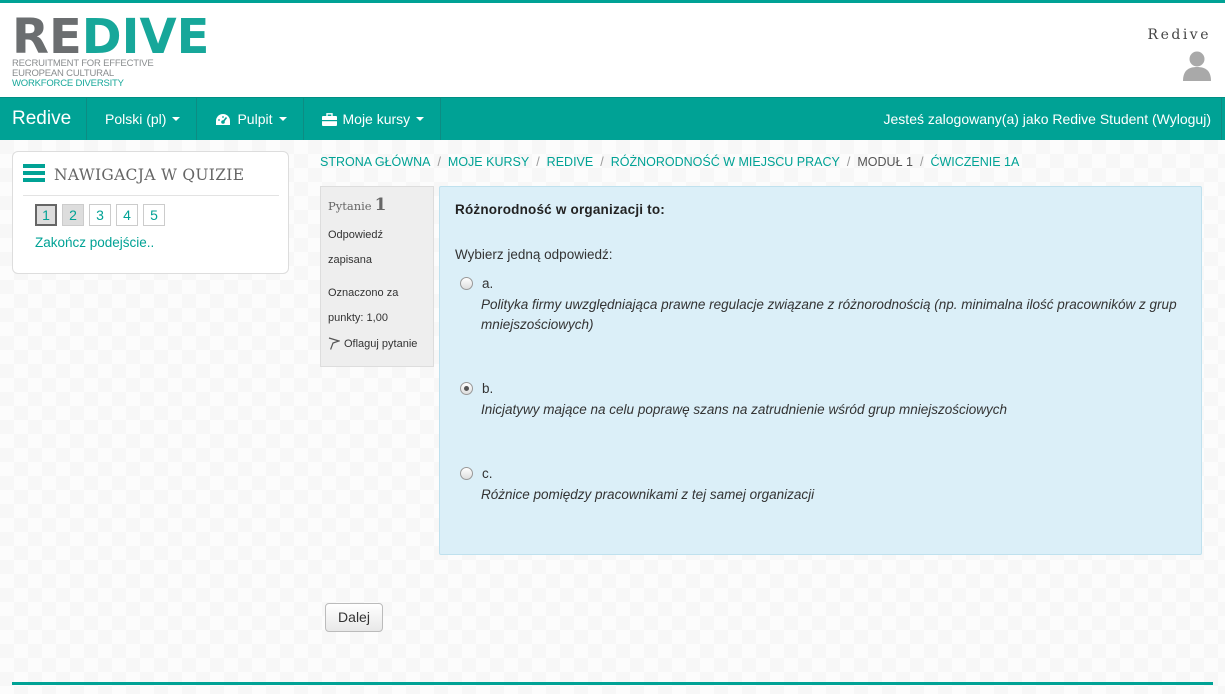 This screenshot has height=694, width=1225. What do you see at coordinates (380, 205) in the screenshot?
I see `question-number-value: 1` at bounding box center [380, 205].